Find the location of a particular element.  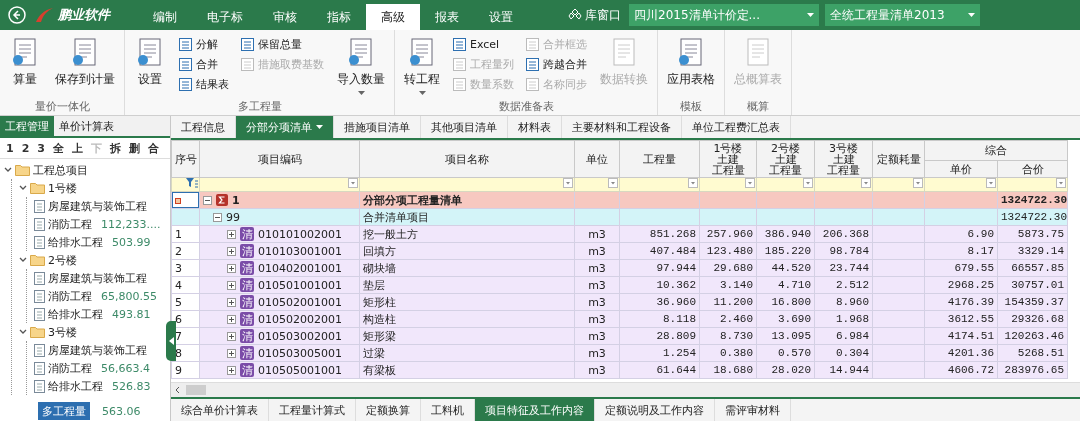

tree-item-value: 503.99 is located at coordinates (131, 242).